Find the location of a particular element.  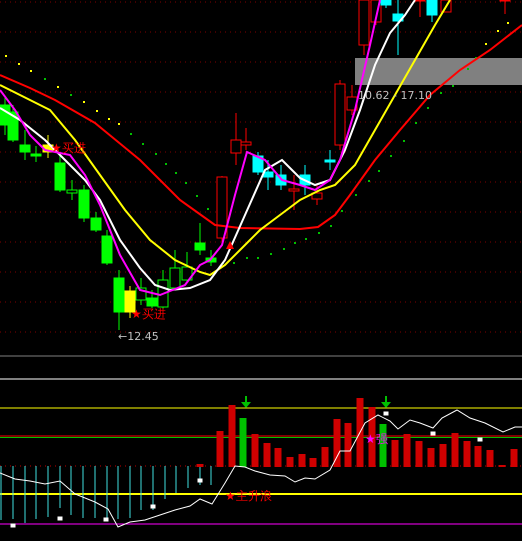

buy-signal-label: ★买进 is located at coordinates (148, 314).